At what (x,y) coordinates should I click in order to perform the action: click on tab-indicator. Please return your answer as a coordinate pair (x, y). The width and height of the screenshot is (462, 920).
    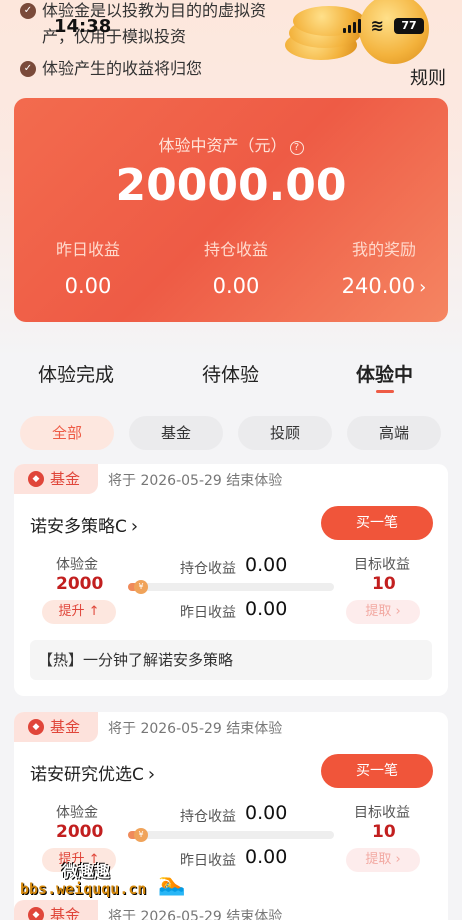
    Looking at the image, I should click on (385, 391).